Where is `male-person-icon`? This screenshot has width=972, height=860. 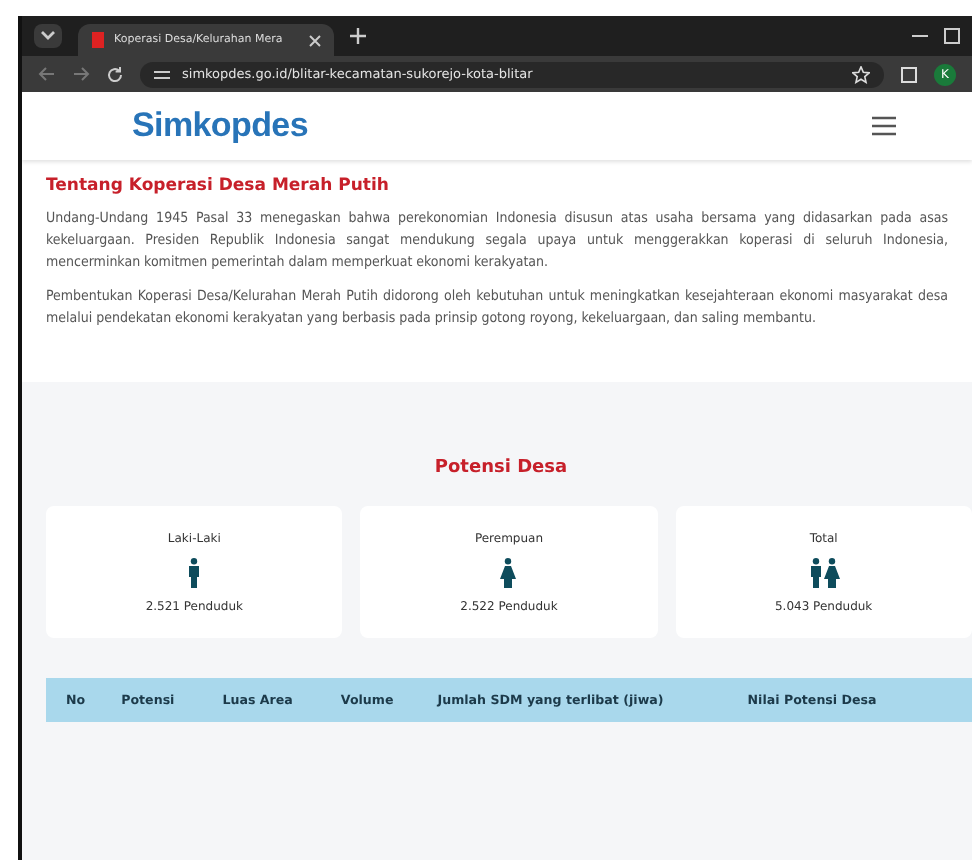
male-person-icon is located at coordinates (194, 572).